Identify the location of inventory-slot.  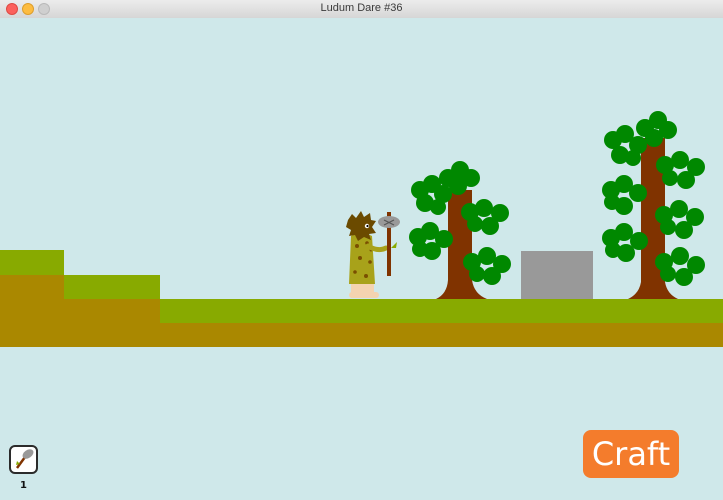
(23, 459).